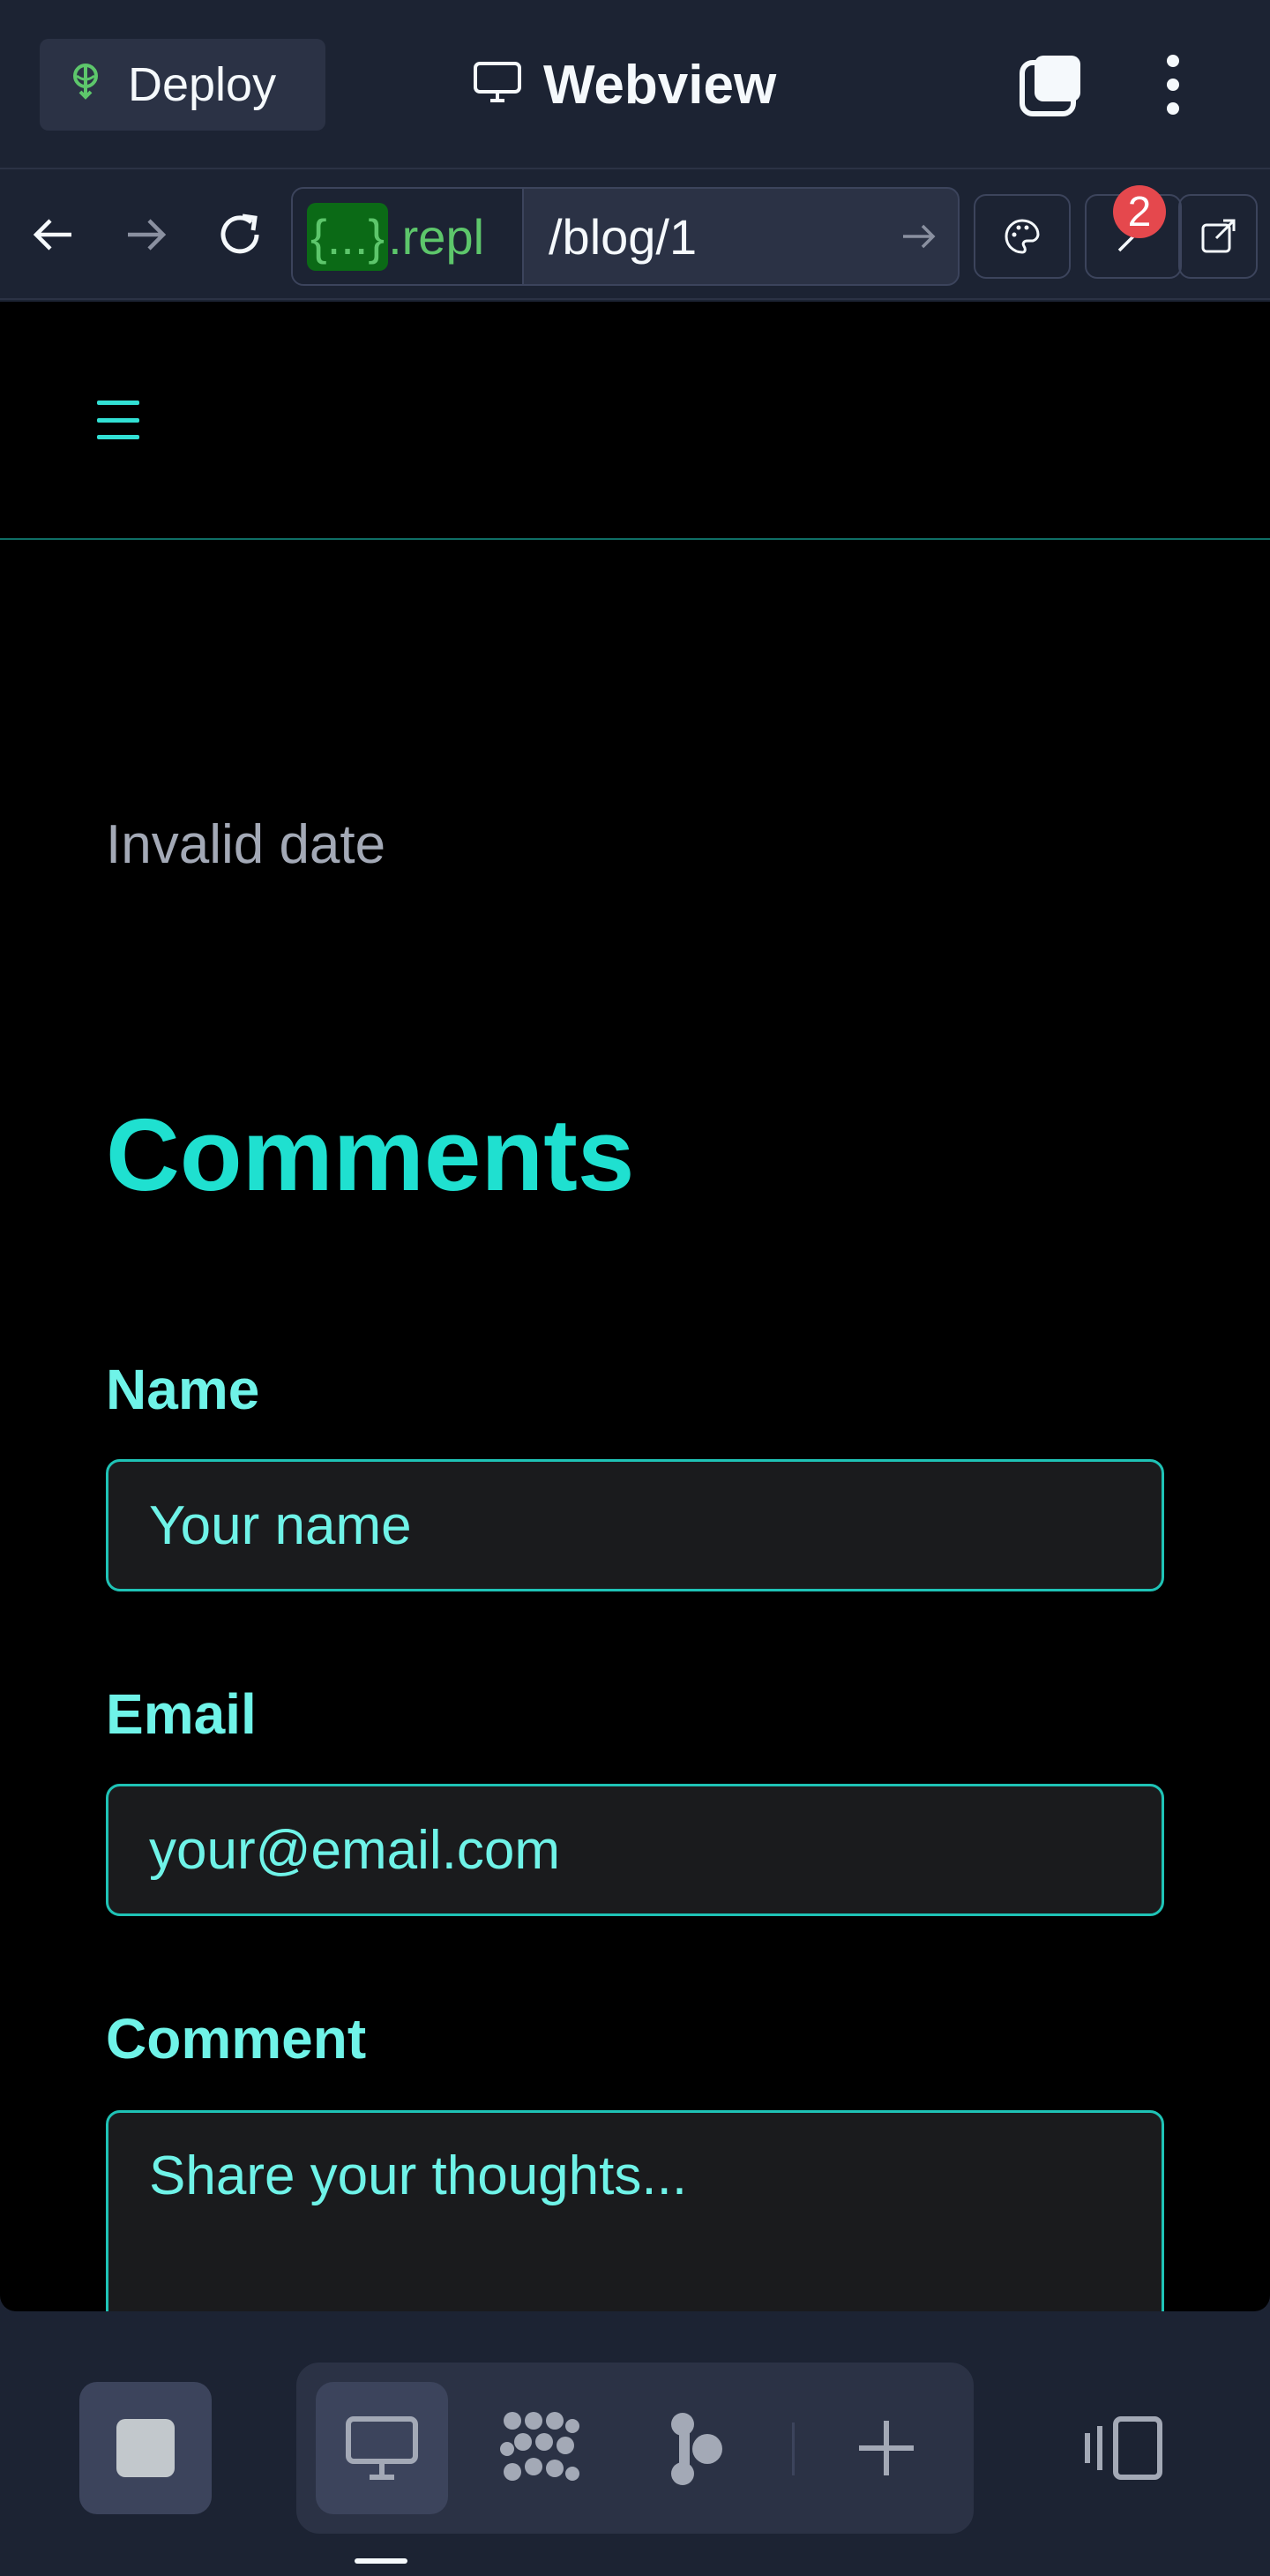 The height and width of the screenshot is (2576, 1270). I want to click on address-host: {...} .repl, so click(408, 237).